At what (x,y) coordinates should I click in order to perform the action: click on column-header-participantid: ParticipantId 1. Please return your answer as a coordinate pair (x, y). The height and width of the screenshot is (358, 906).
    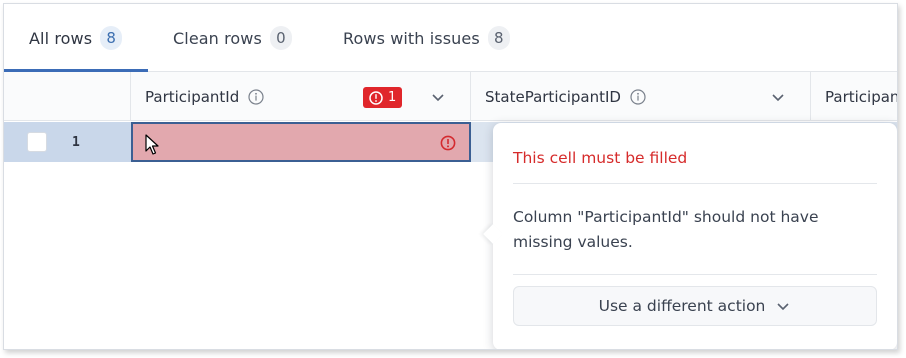
    Looking at the image, I should click on (301, 96).